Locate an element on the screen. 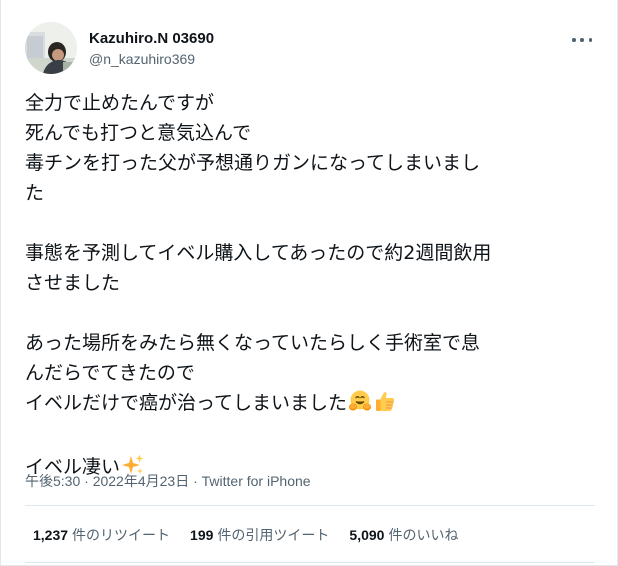 This screenshot has width=618, height=566. tweet-stats: 1,237 件のリツイート 199 件の引用ツイート 5,090 件のいいね is located at coordinates (255, 535).